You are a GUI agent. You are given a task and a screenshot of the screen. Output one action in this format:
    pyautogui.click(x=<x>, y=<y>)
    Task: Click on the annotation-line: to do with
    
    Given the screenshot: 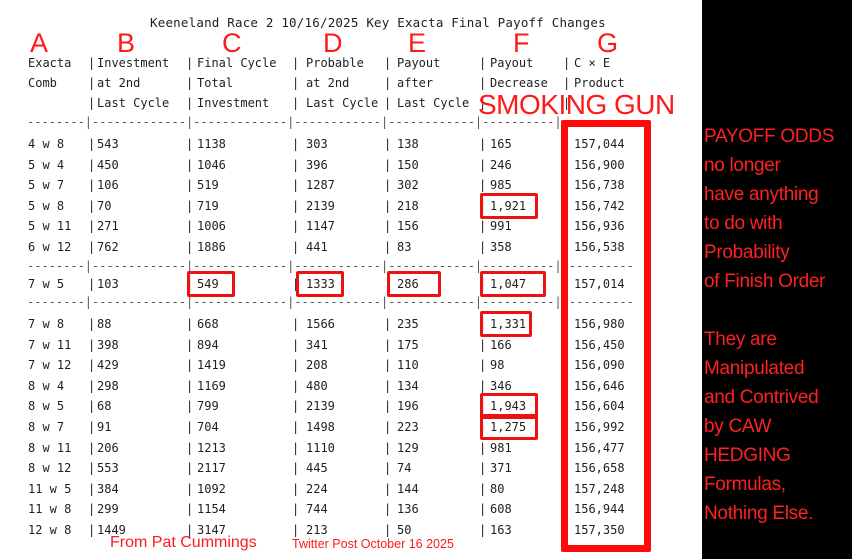 What is the action you would take?
    pyautogui.click(x=743, y=223)
    